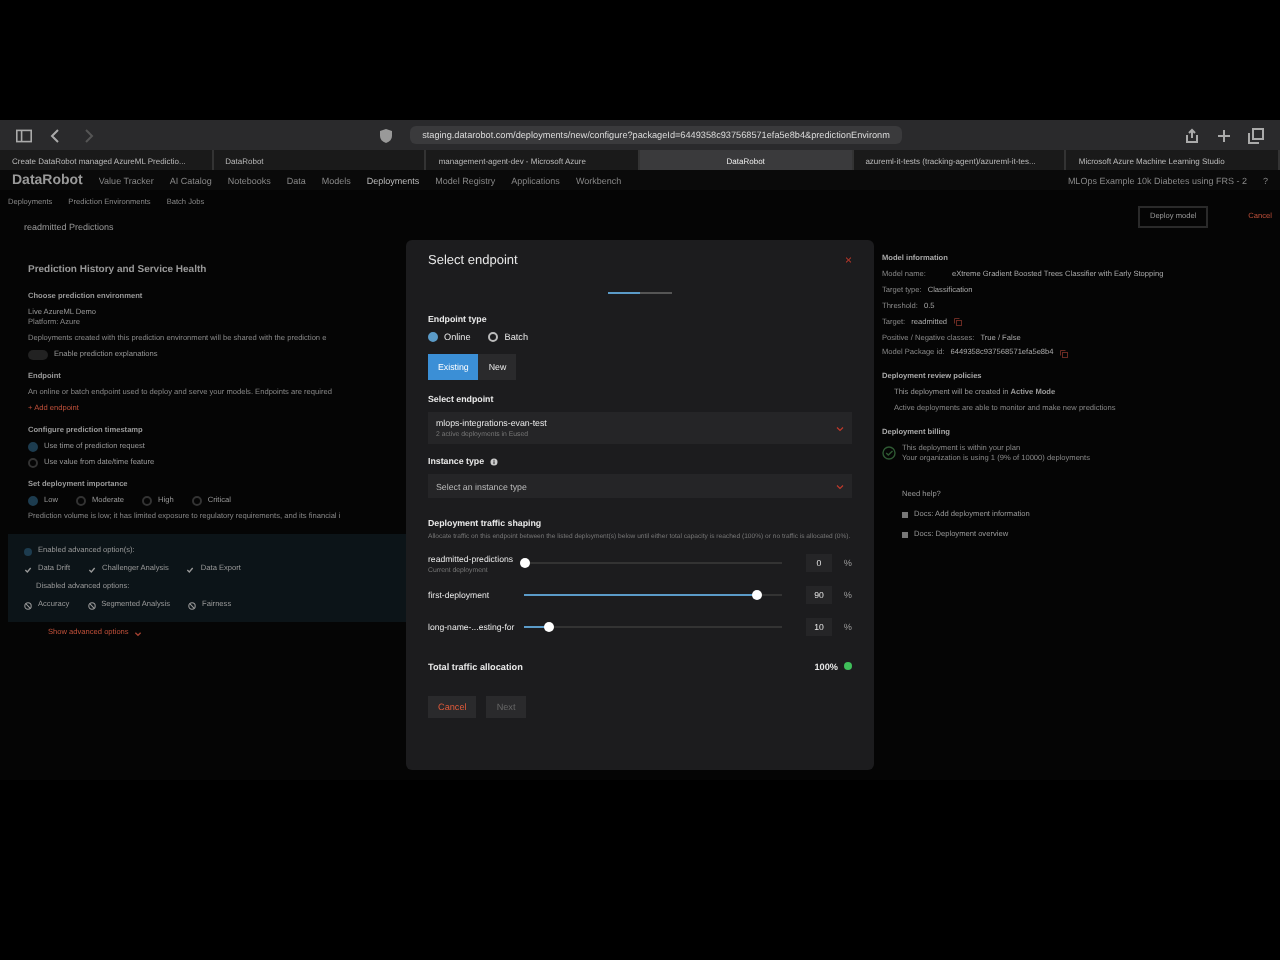 This screenshot has height=960, width=1280. Describe the element at coordinates (1192, 135) in the screenshot. I see `share-icon` at that location.